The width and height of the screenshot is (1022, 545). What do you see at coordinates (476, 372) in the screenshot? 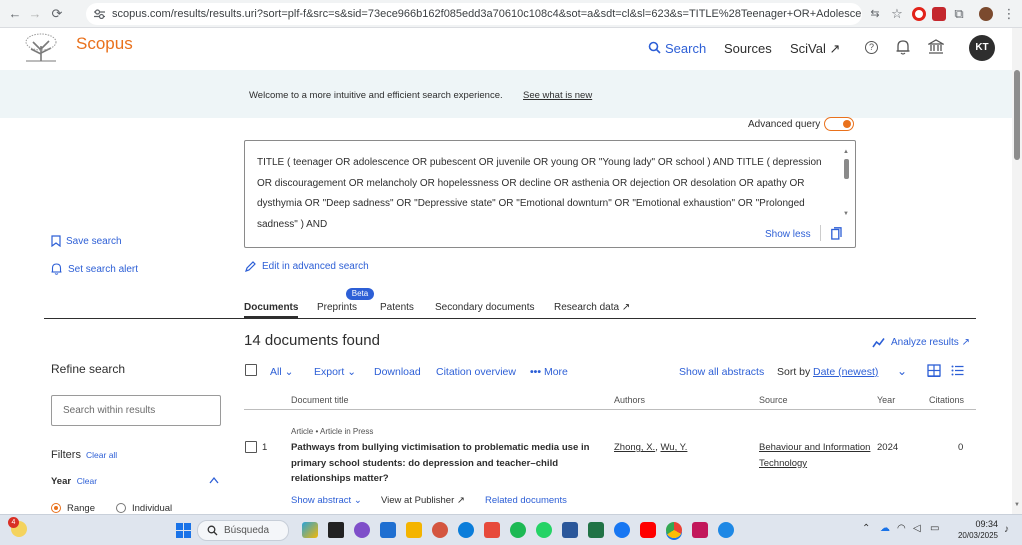
I see `citation-overview-button: Citation overview` at bounding box center [476, 372].